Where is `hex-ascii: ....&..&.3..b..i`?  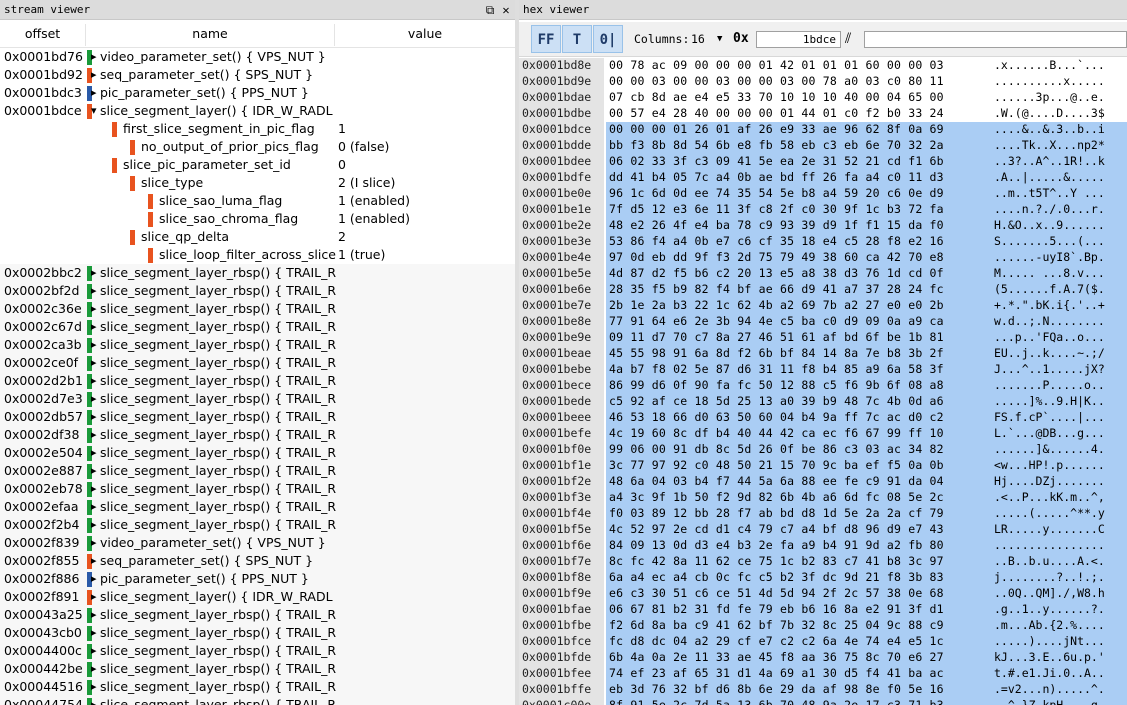
hex-ascii: ....&..&.3..b..i is located at coordinates (1059, 130).